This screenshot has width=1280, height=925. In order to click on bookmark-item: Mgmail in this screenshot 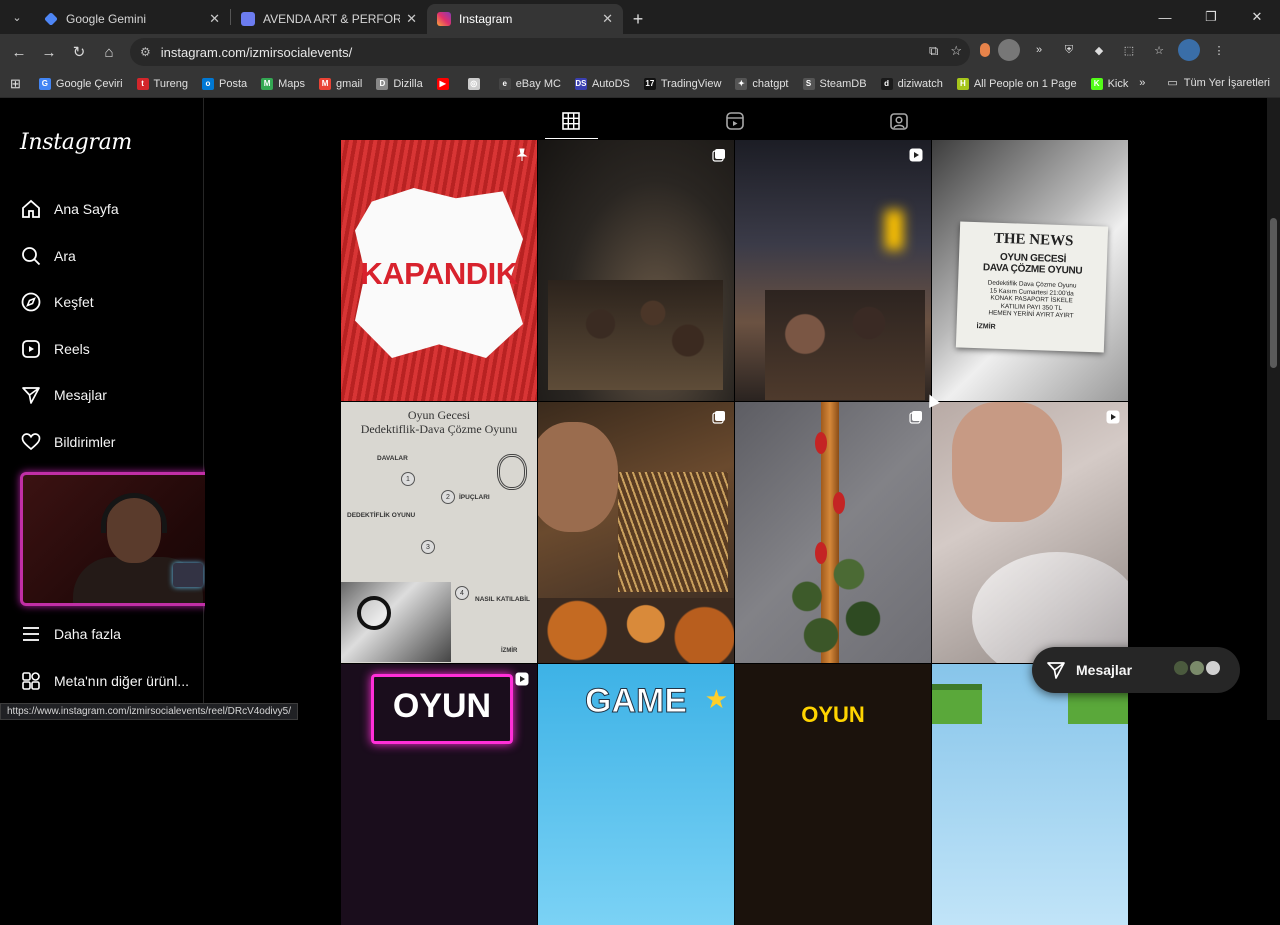, I will do `click(340, 83)`.